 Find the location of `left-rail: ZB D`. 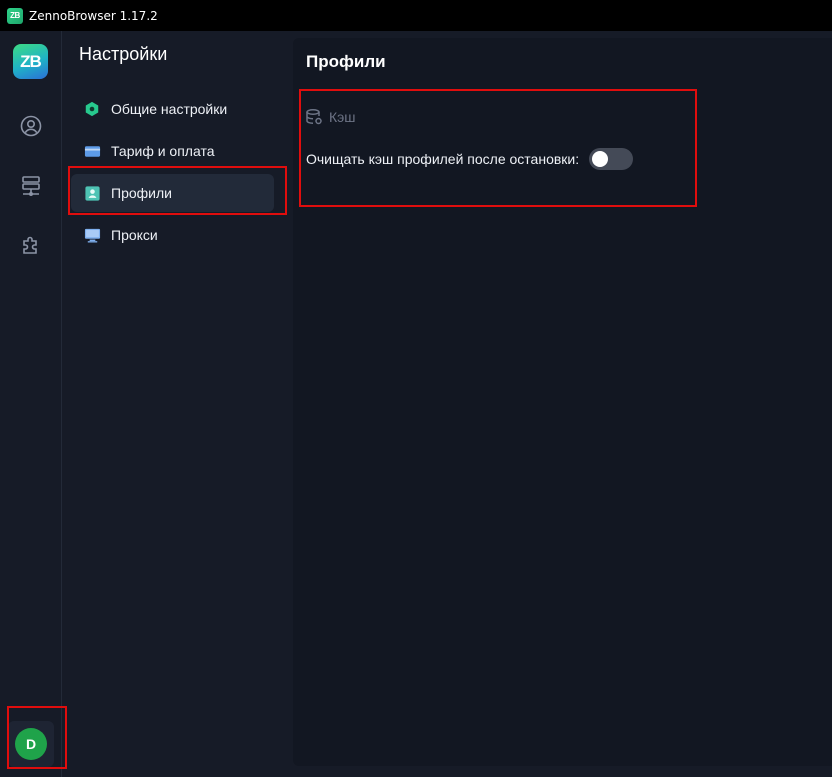

left-rail: ZB D is located at coordinates (31, 404).